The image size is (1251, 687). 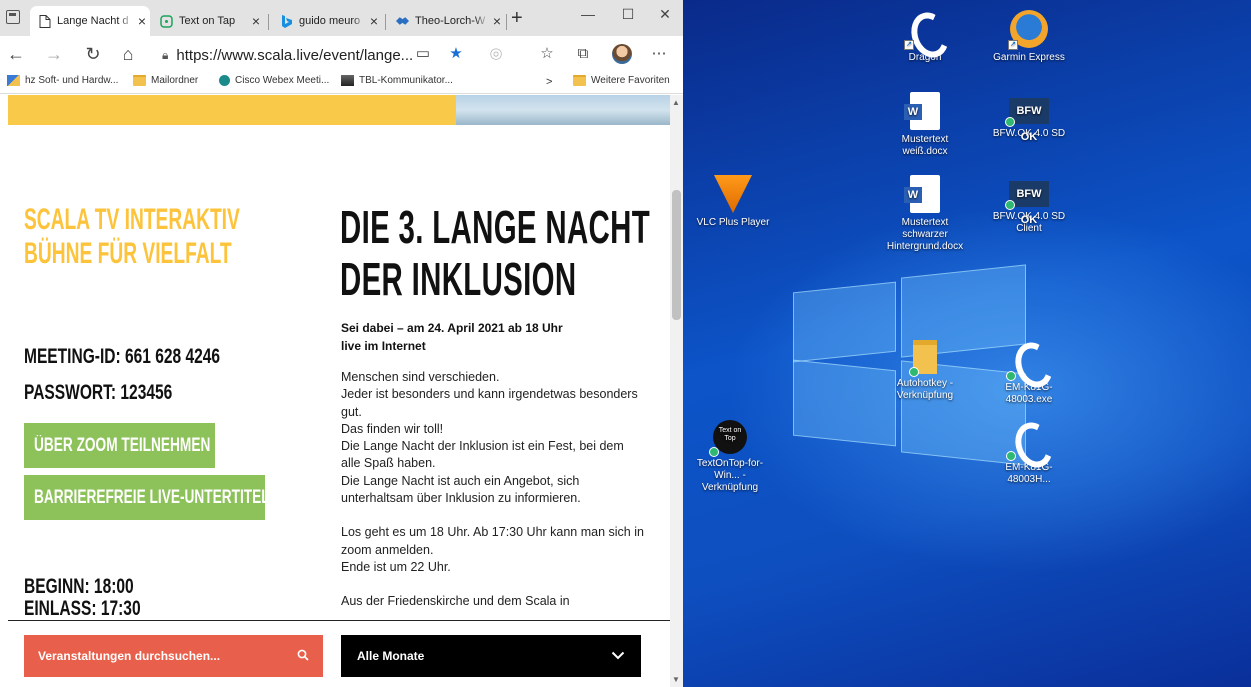 I want to click on more-options-icon: ⋯, so click(x=659, y=54).